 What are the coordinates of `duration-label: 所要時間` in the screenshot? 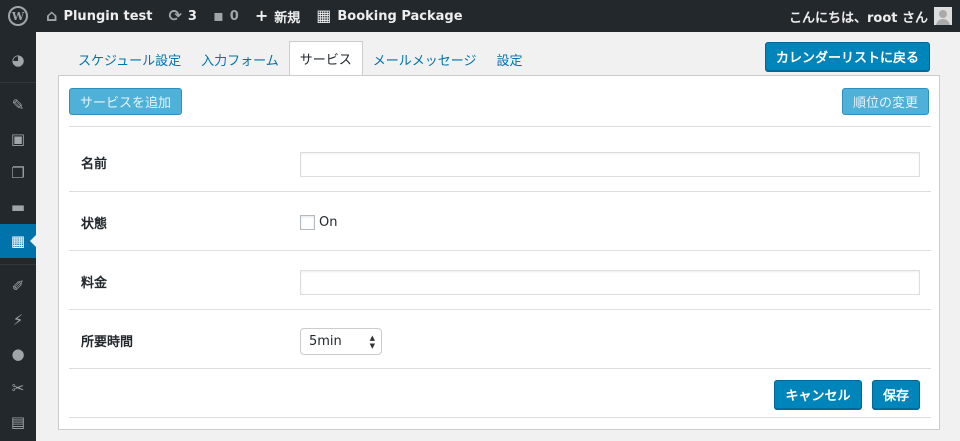 It's located at (107, 342).